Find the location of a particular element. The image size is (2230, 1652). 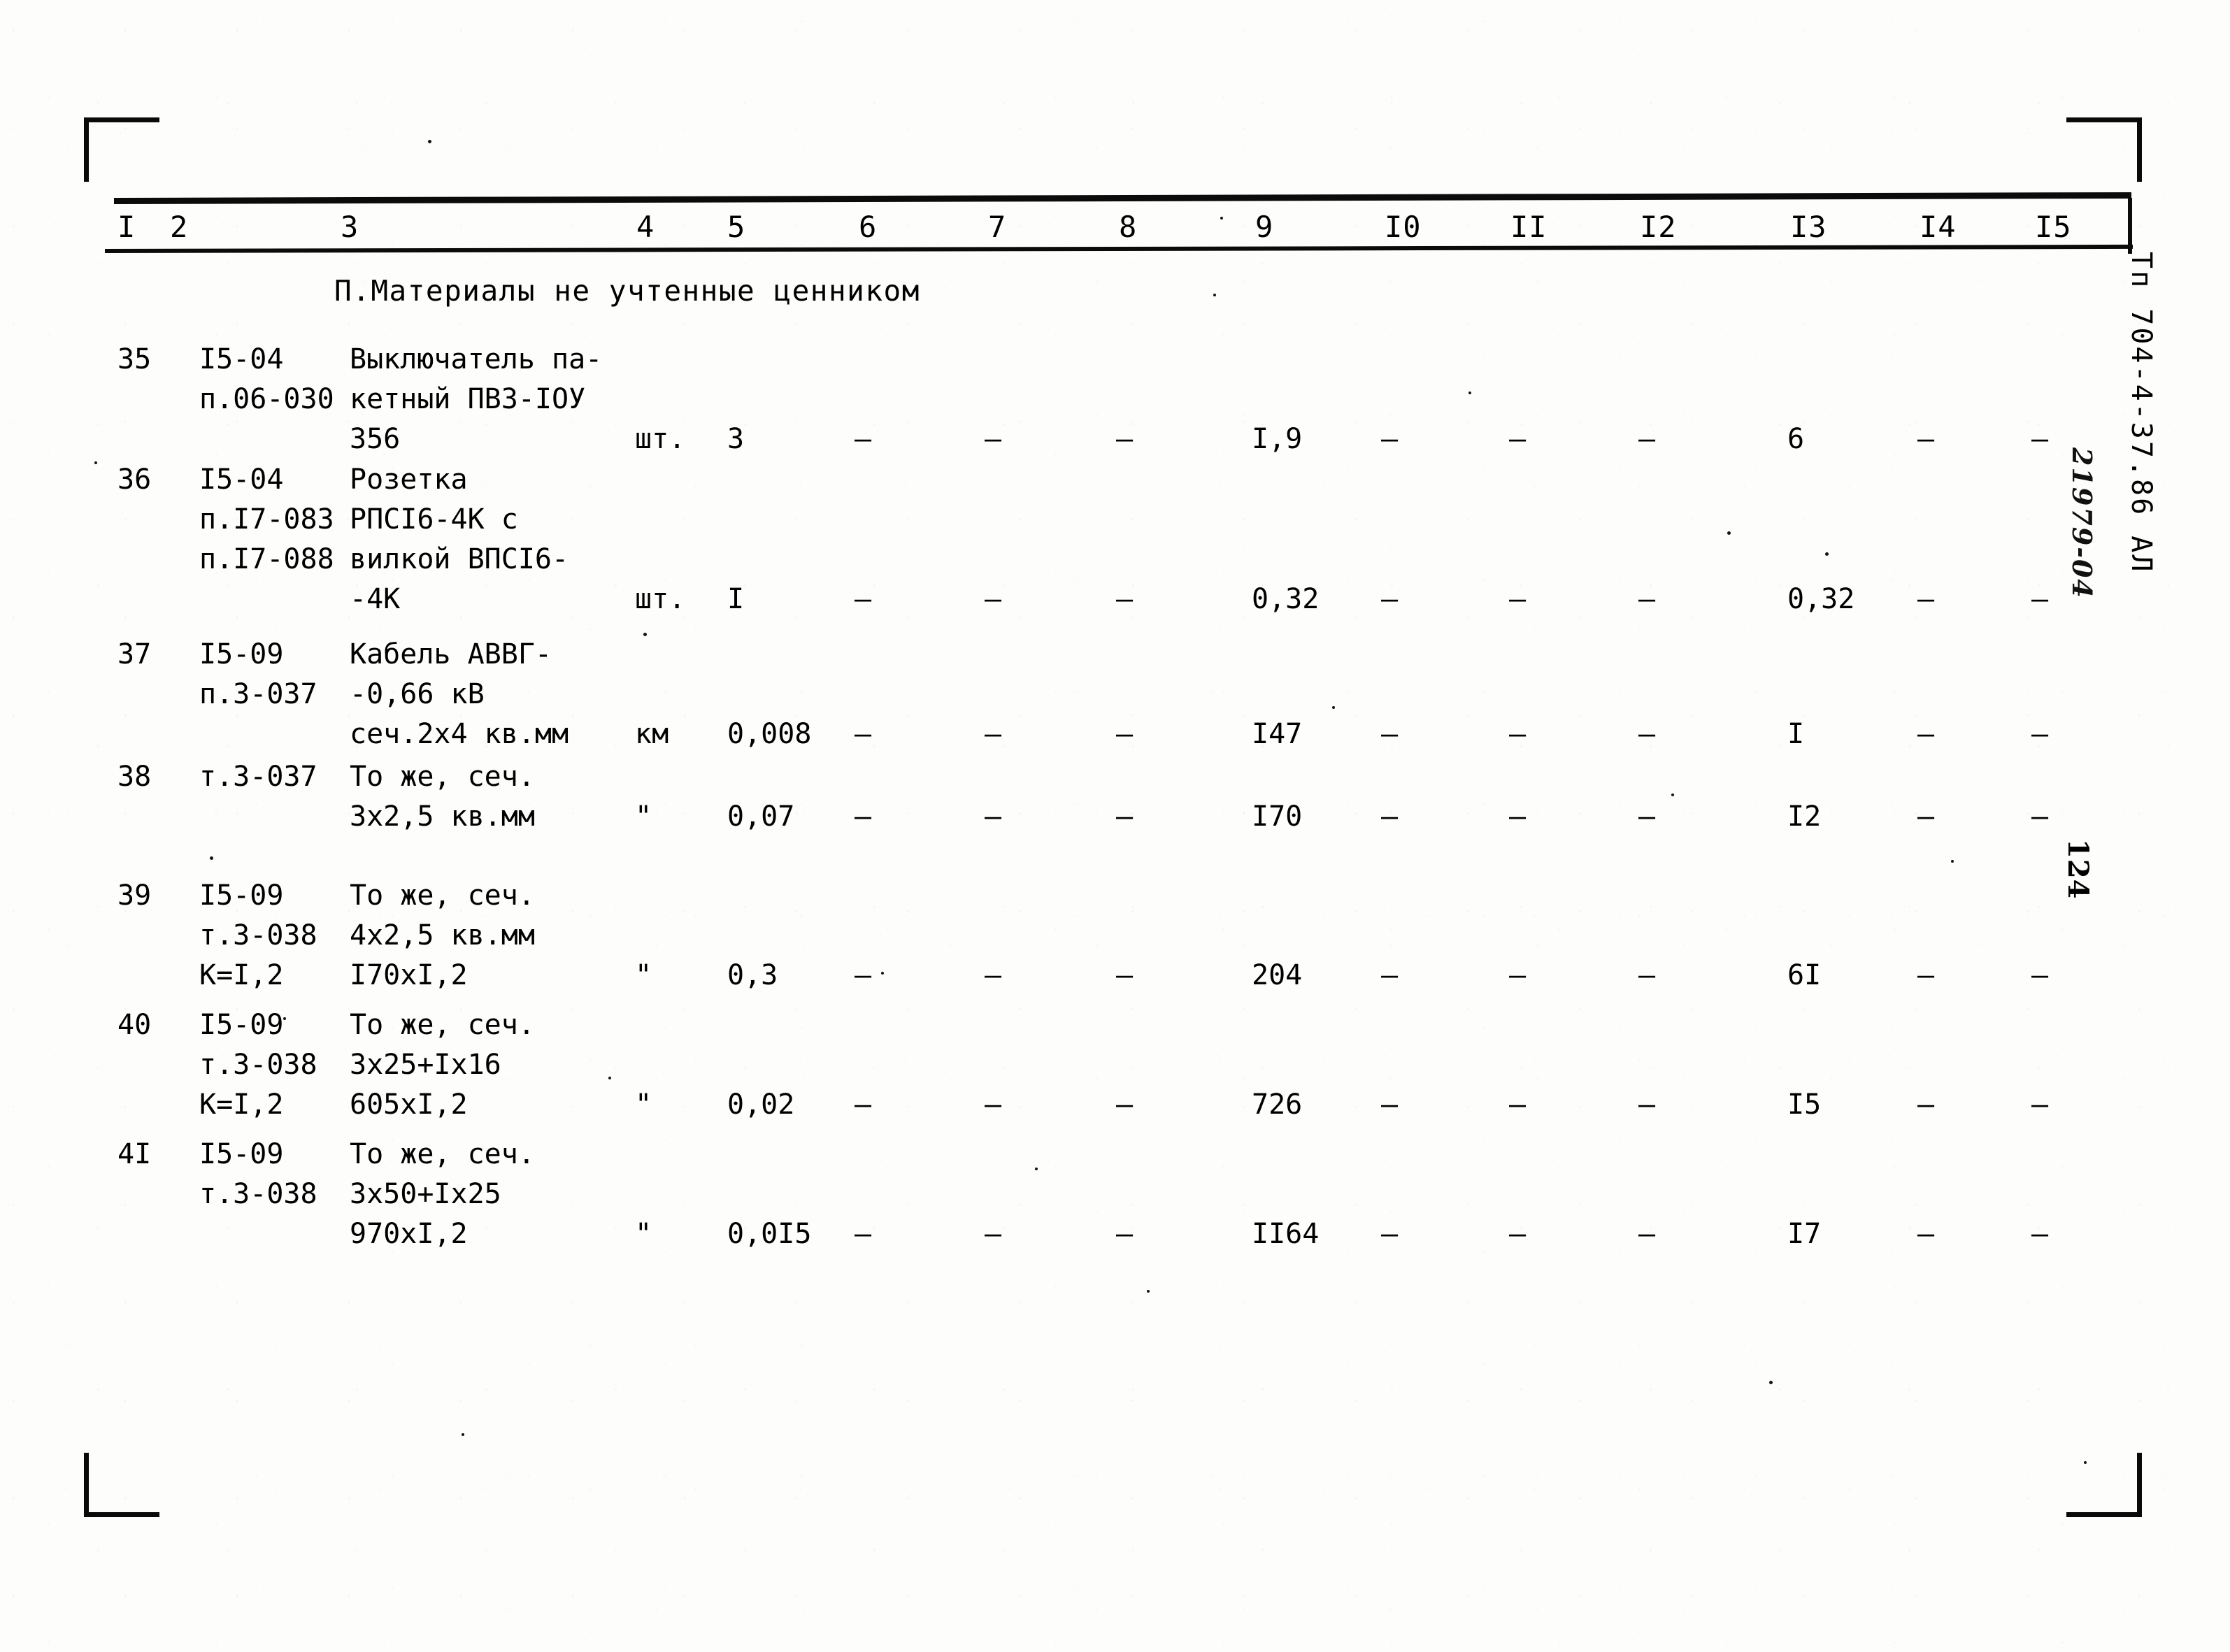

row-value-13: I7 is located at coordinates (1804, 1234).